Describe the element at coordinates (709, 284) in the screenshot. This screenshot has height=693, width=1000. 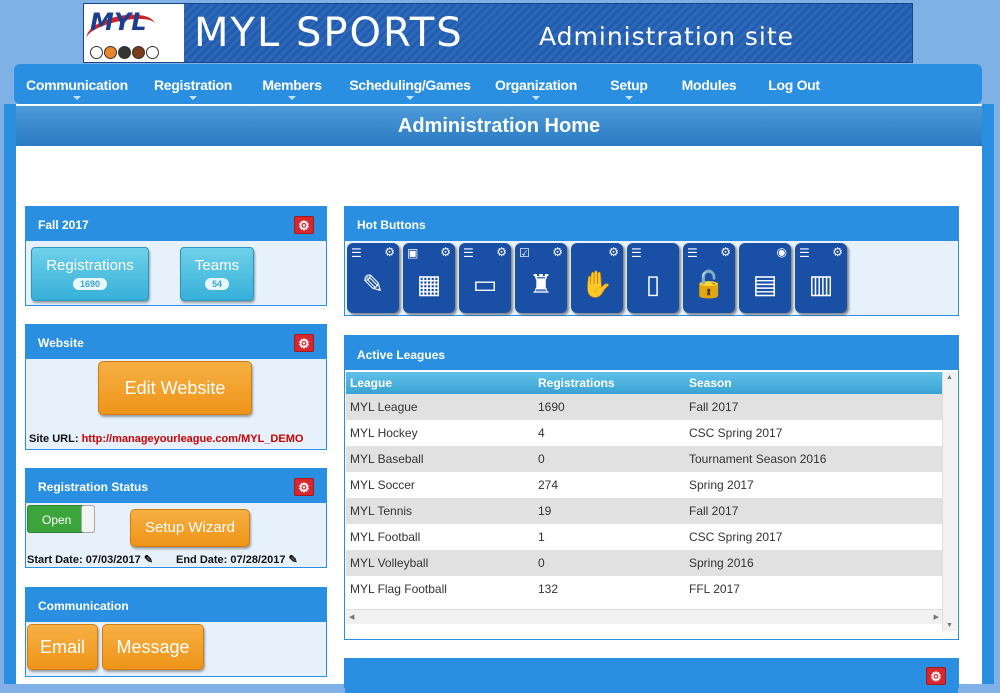
I see `unlock-glyph: 🔓` at that location.